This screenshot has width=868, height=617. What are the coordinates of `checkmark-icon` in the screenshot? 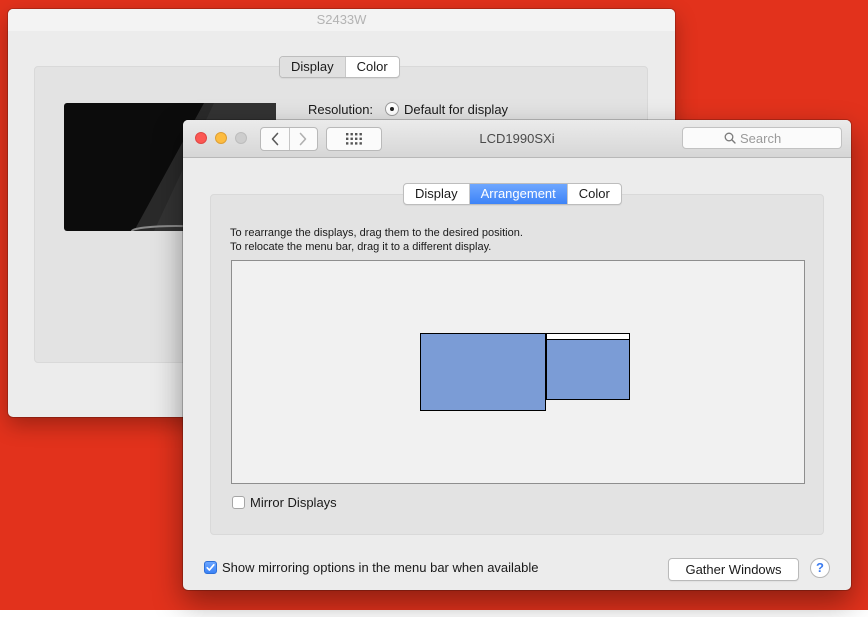 It's located at (210, 567).